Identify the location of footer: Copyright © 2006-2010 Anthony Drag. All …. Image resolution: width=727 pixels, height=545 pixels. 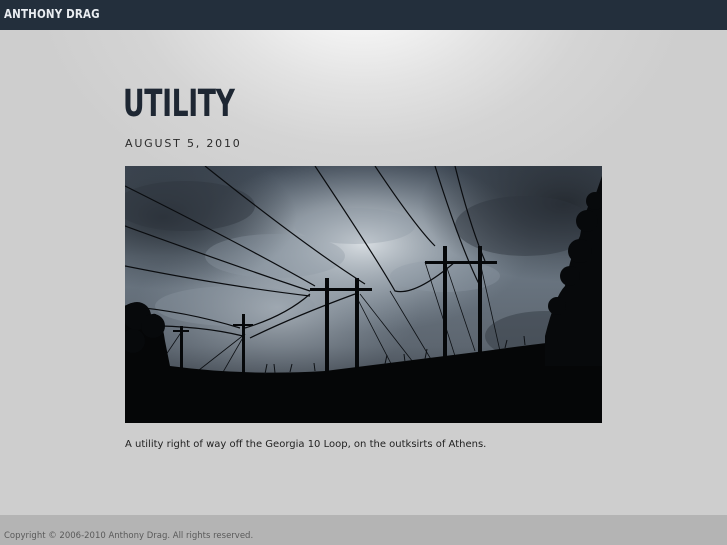
(363, 530).